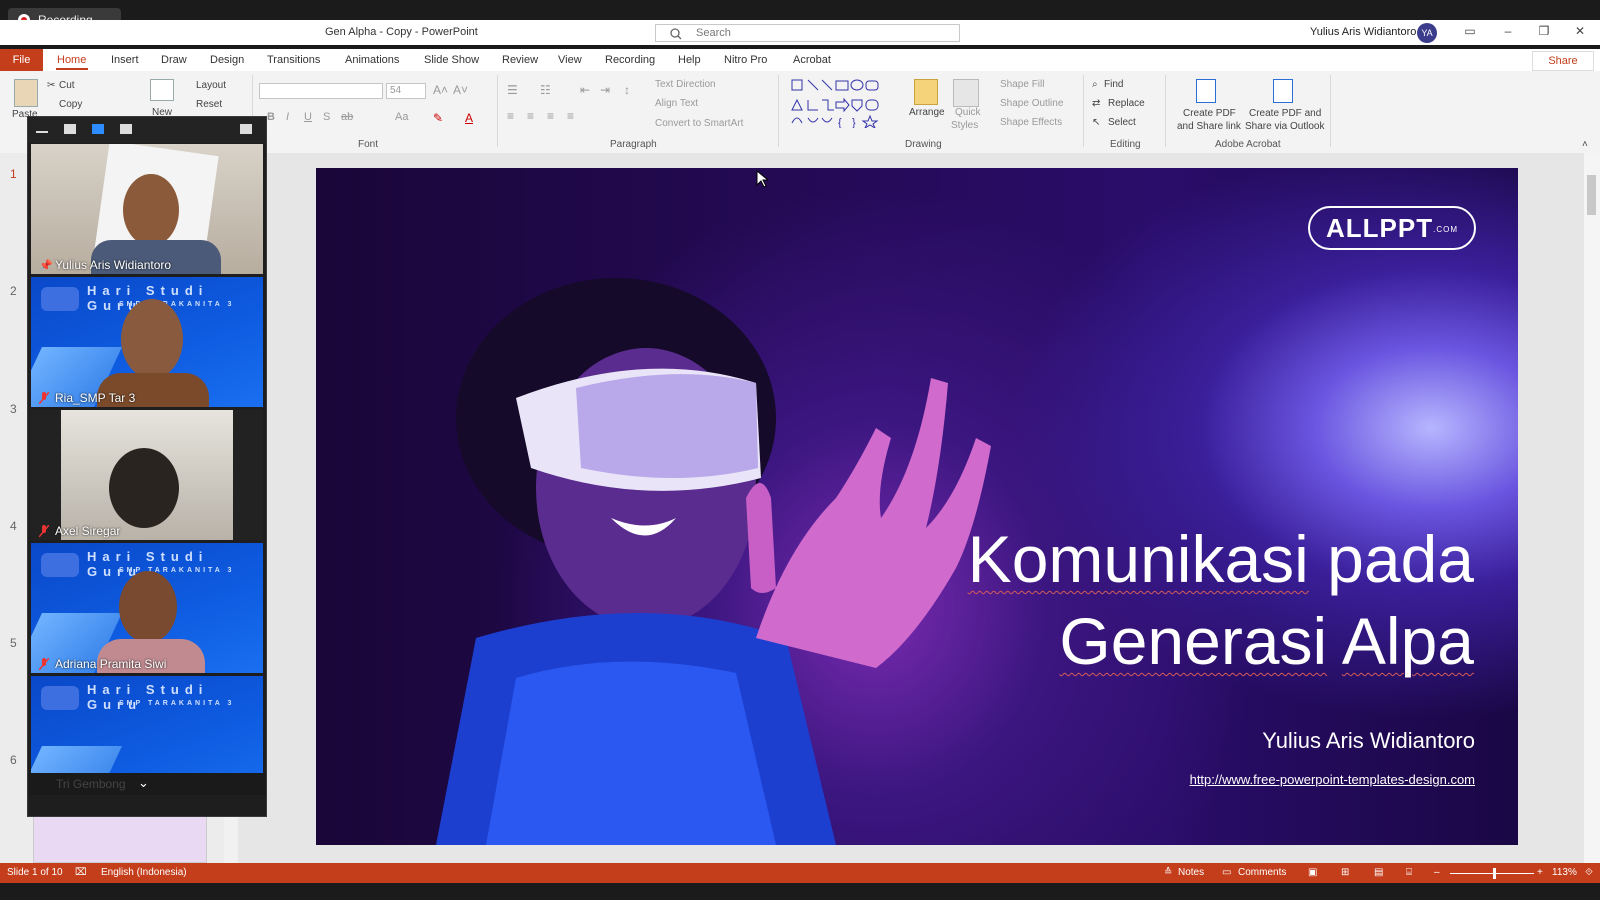 The width and height of the screenshot is (1600, 900). Describe the element at coordinates (126, 129) in the screenshot. I see `gallery-view-icon` at that location.